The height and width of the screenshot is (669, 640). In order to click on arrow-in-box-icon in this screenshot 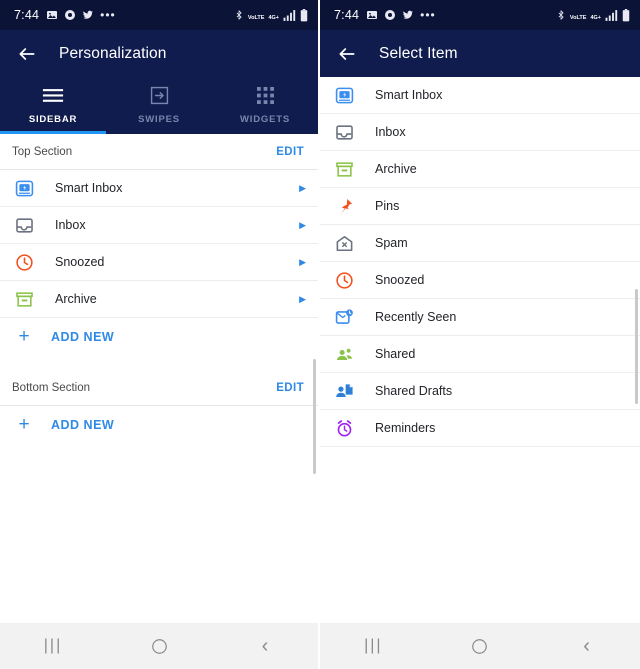, I will do `click(159, 95)`.